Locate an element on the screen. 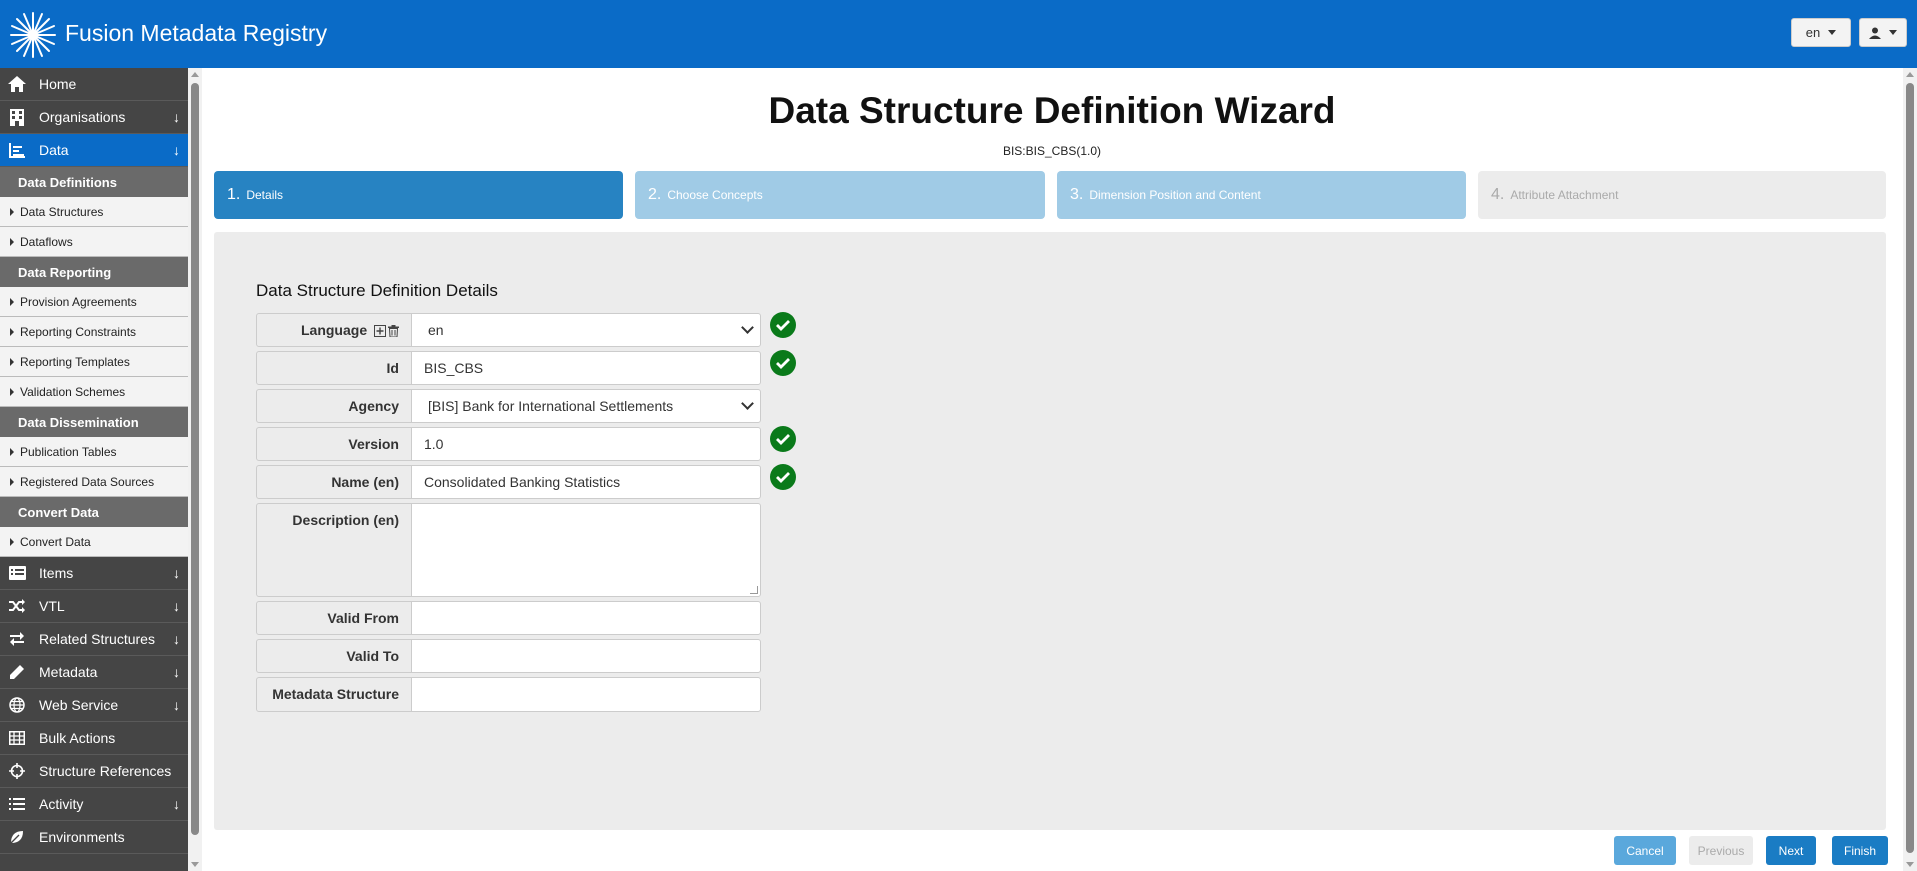 The height and width of the screenshot is (871, 1917). sidebar-item-web-service: Web Service ↓ is located at coordinates (94, 705).